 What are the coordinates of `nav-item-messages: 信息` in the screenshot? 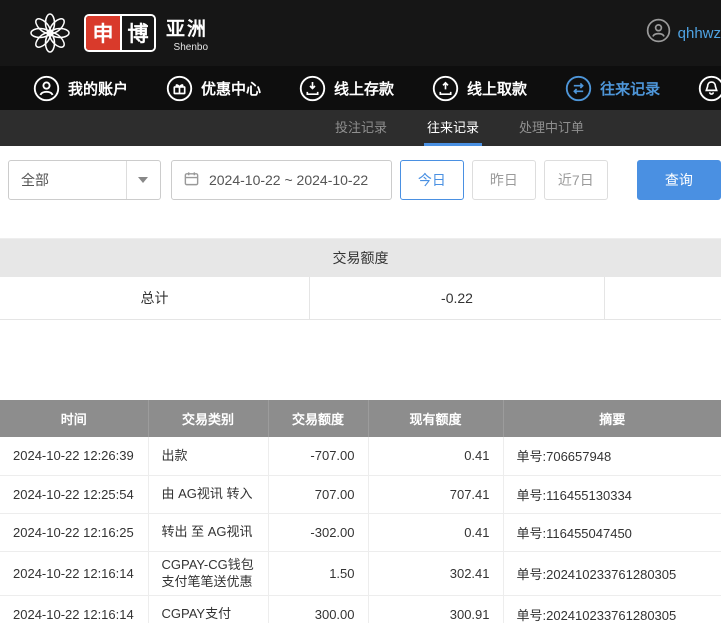 It's located at (700, 88).